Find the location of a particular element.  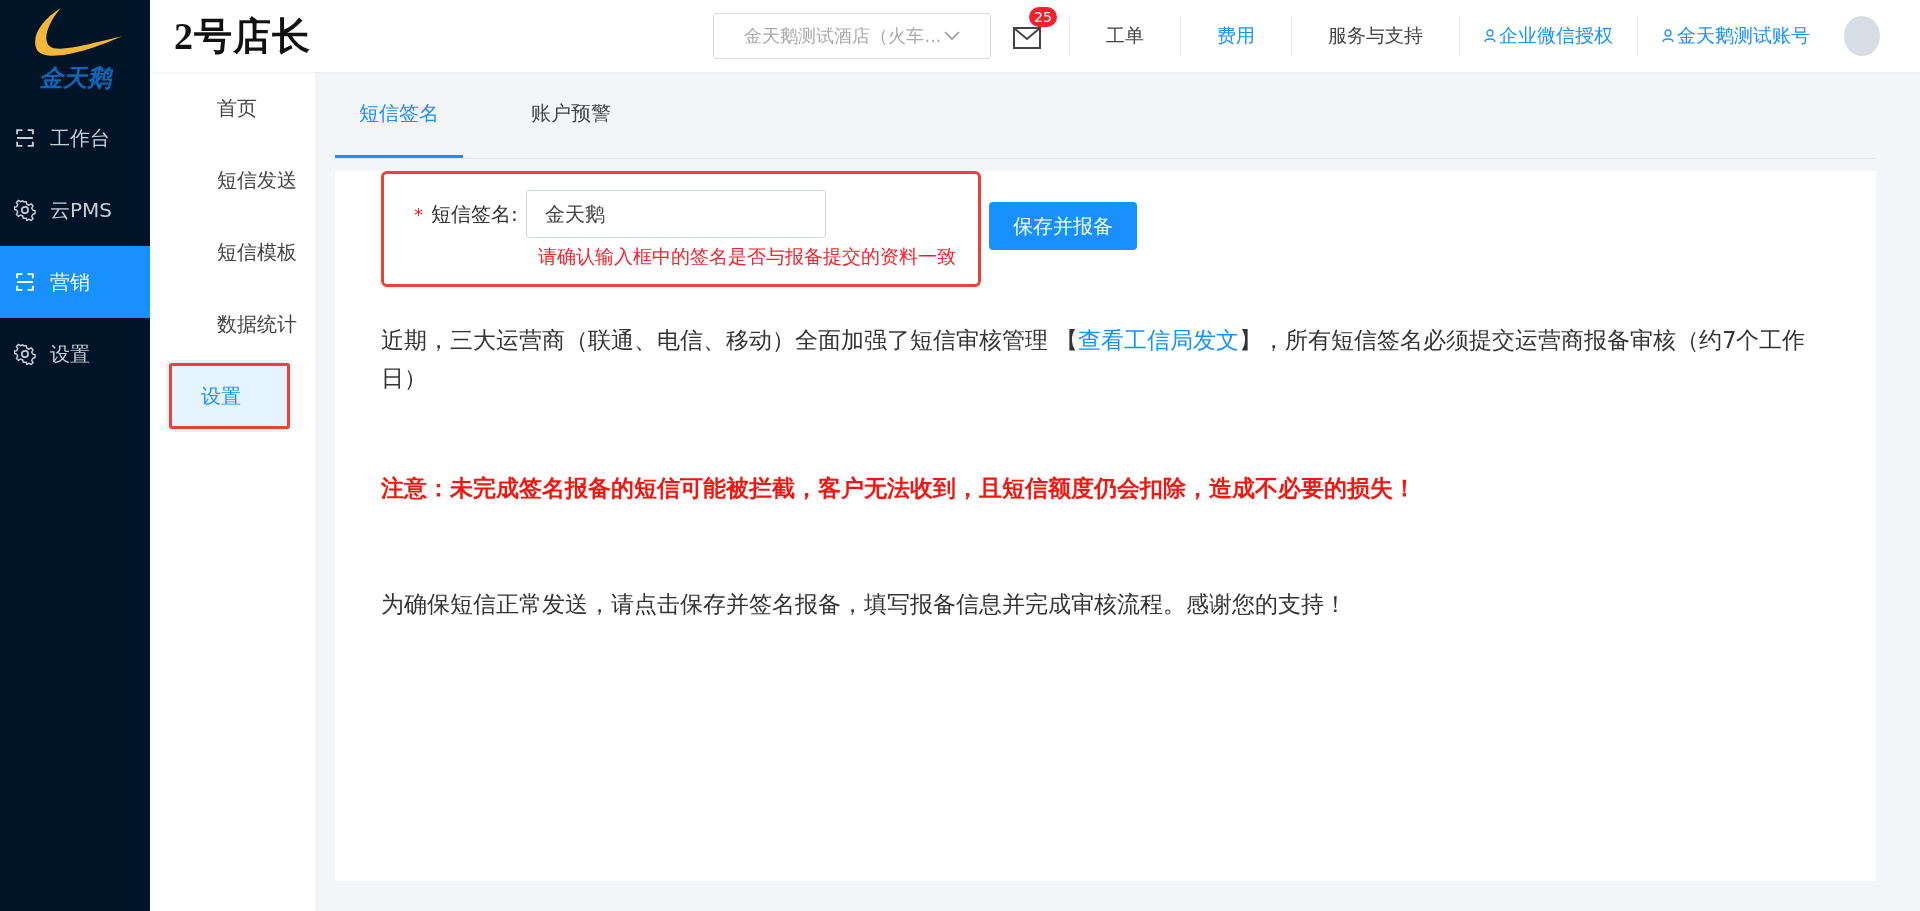

nav-item: 云PMS is located at coordinates (75, 210).